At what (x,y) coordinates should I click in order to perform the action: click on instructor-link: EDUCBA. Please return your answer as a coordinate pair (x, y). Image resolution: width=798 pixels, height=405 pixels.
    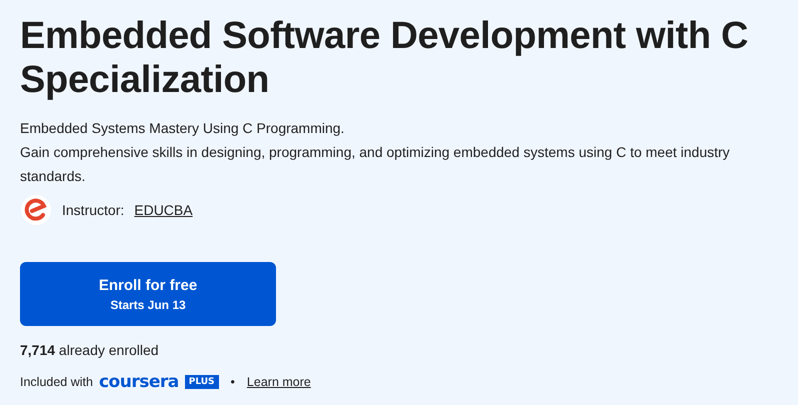
    Looking at the image, I should click on (163, 210).